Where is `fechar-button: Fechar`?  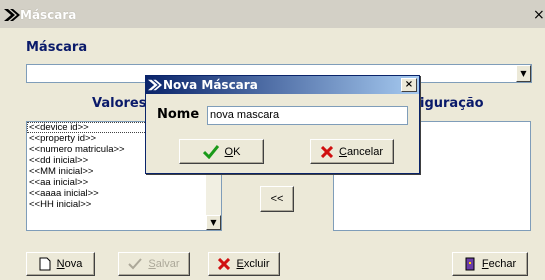
fechar-button: Fechar is located at coordinates (490, 264).